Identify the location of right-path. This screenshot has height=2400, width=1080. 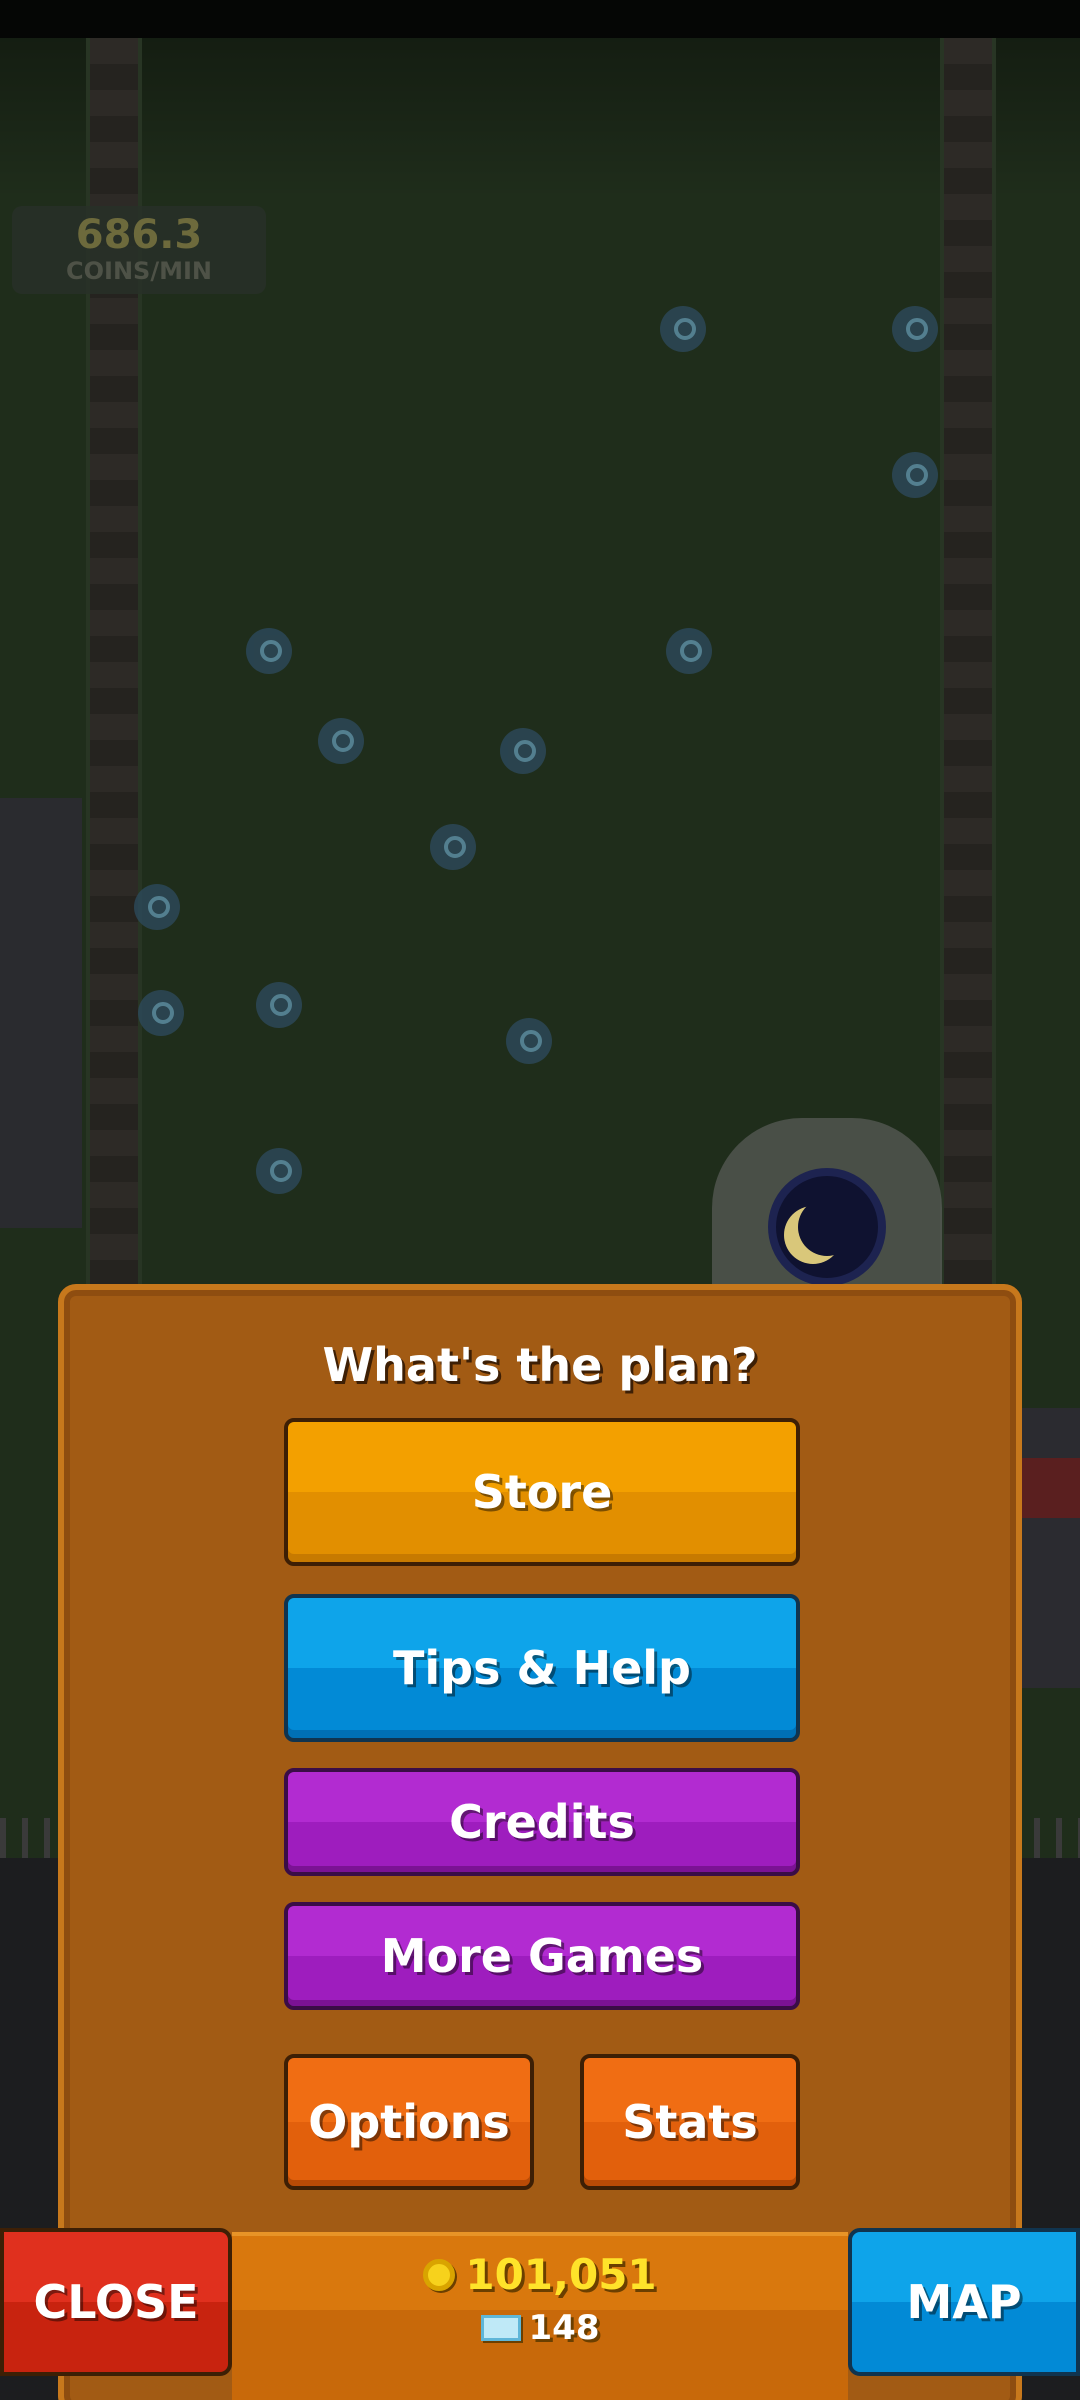
(968, 688).